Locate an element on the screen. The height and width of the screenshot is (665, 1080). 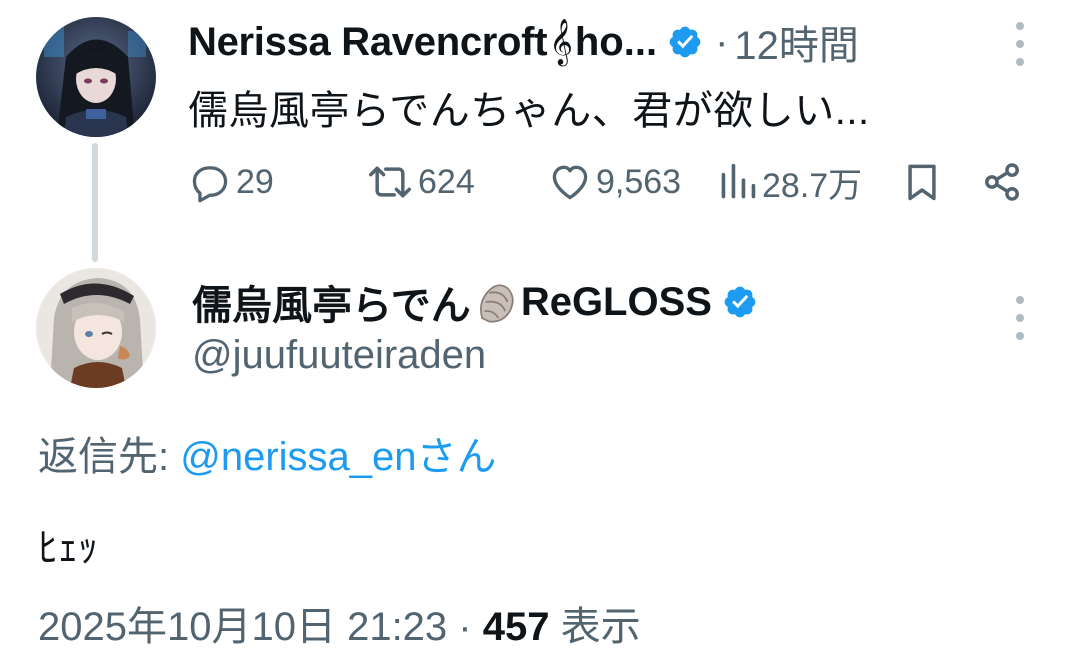
reply-icon is located at coordinates (210, 184).